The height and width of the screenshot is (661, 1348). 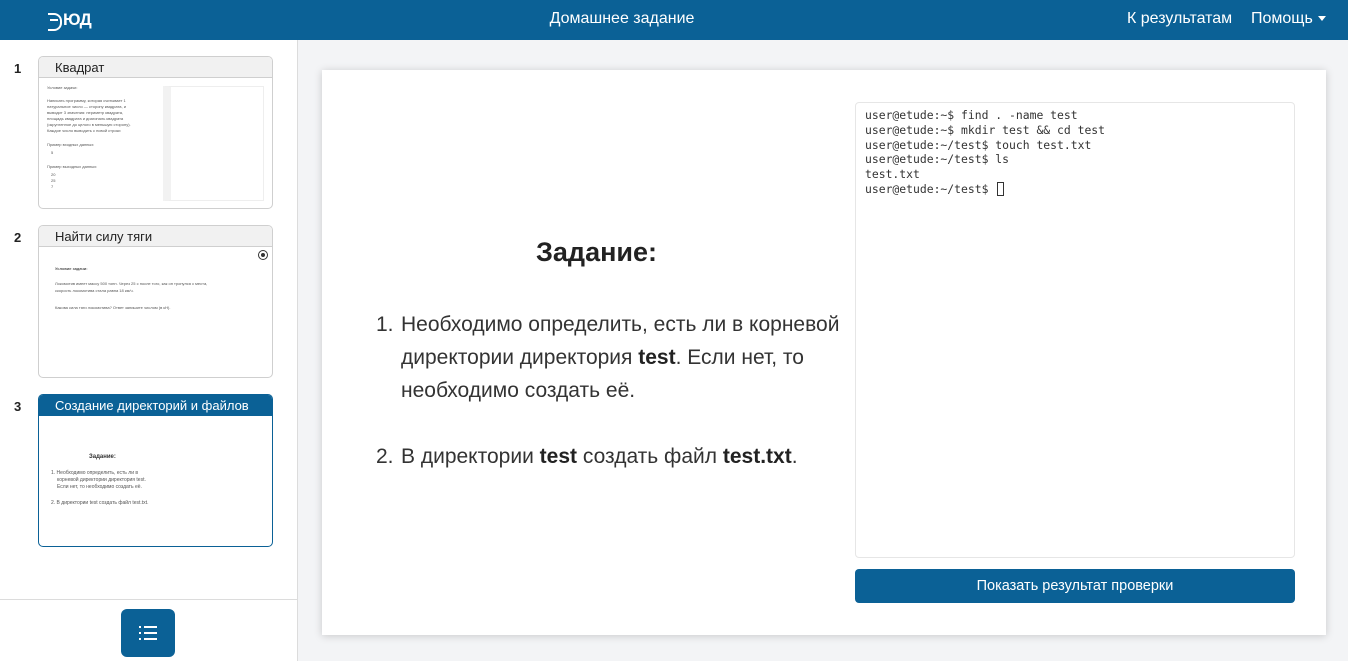 I want to click on step-text: В директории, so click(x=470, y=456).